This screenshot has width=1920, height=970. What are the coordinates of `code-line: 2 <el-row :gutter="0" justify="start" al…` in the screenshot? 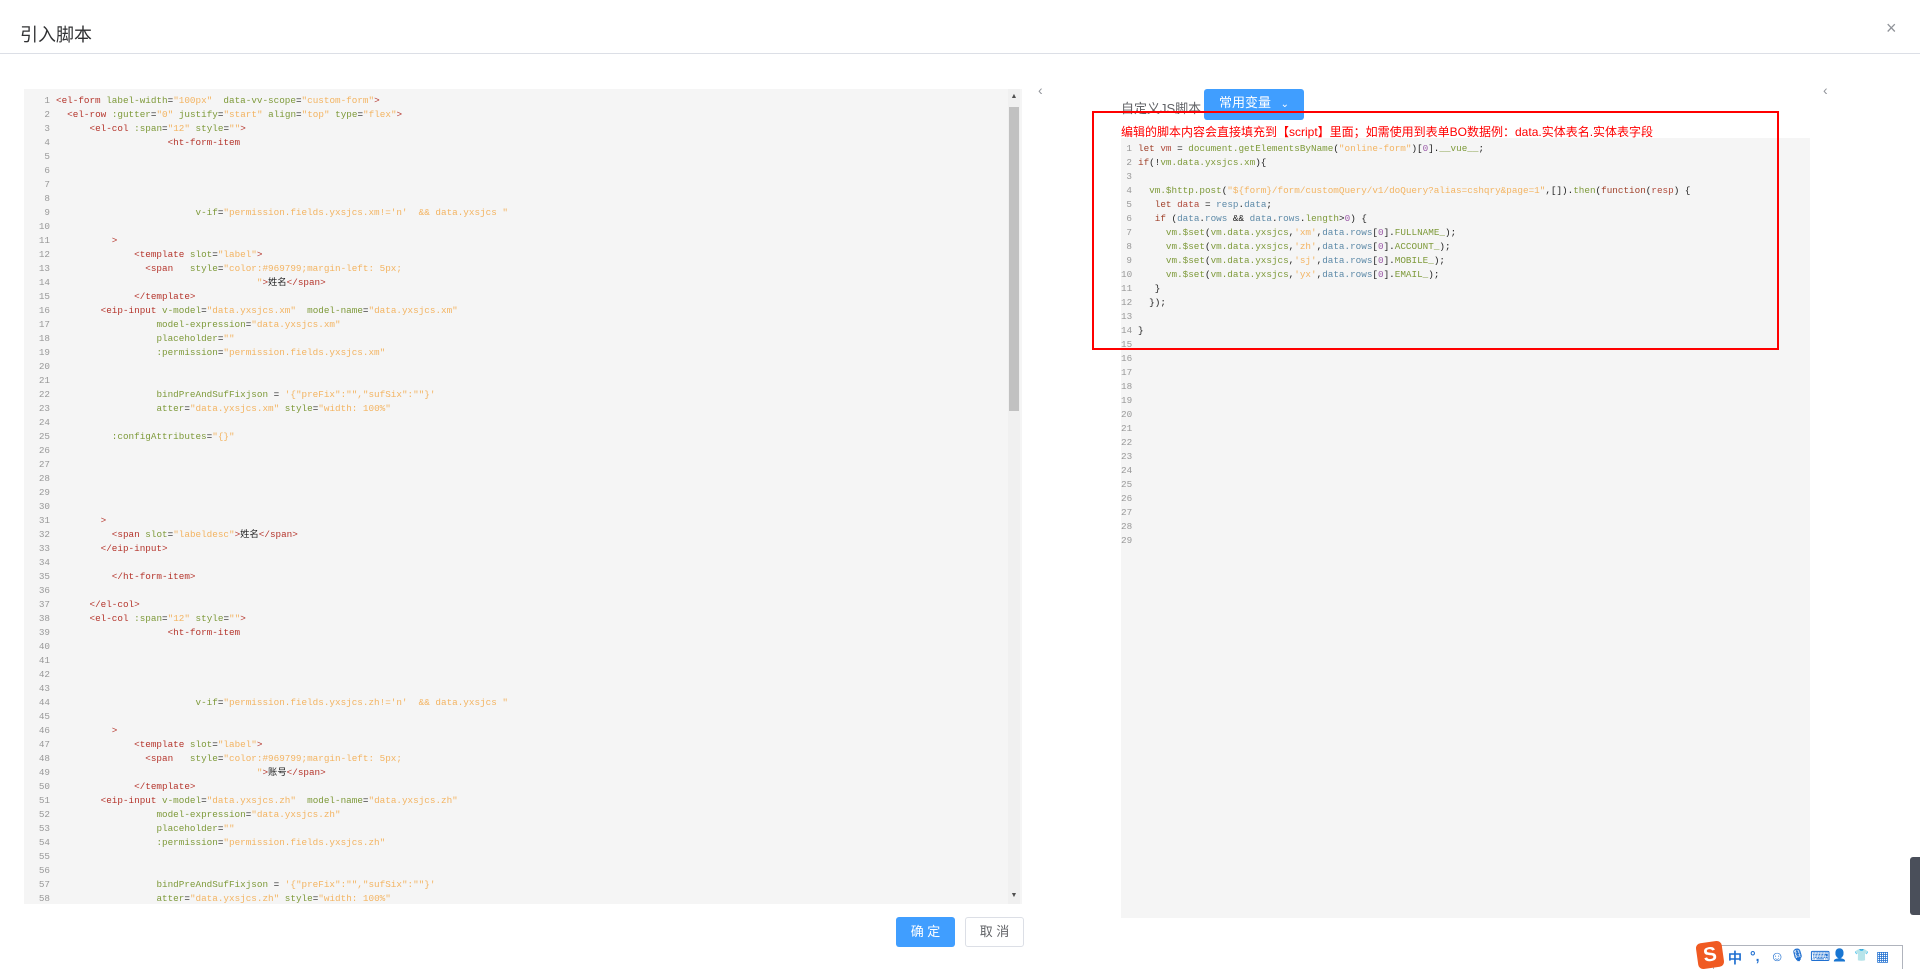 It's located at (213, 115).